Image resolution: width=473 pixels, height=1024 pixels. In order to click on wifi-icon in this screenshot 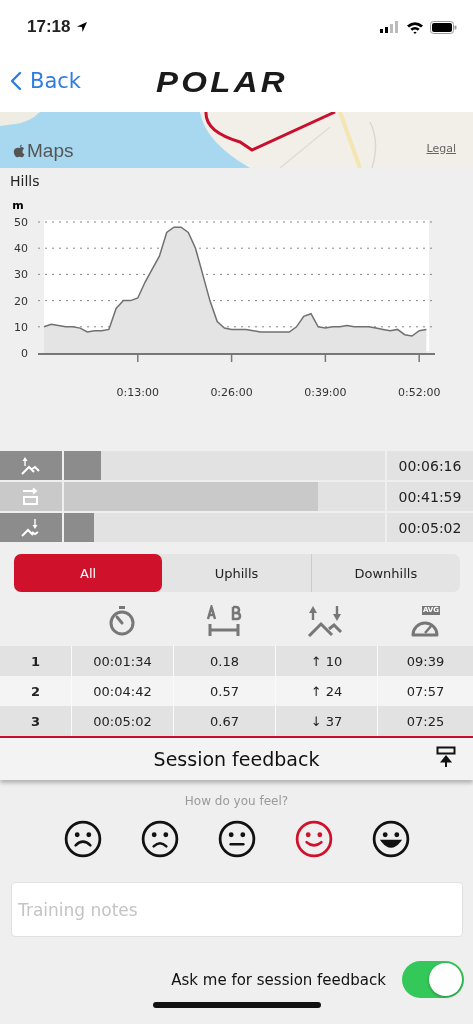, I will do `click(415, 27)`.